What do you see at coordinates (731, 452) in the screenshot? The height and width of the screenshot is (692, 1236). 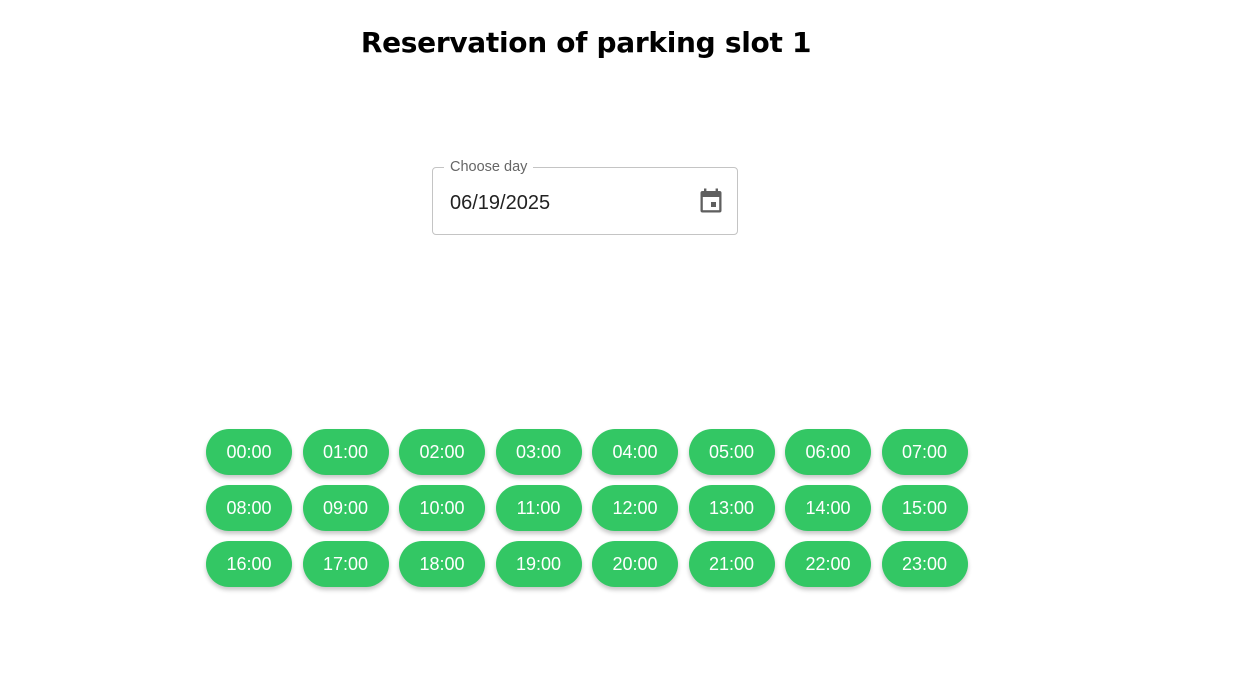 I see `time-slot-button: 05:00` at bounding box center [731, 452].